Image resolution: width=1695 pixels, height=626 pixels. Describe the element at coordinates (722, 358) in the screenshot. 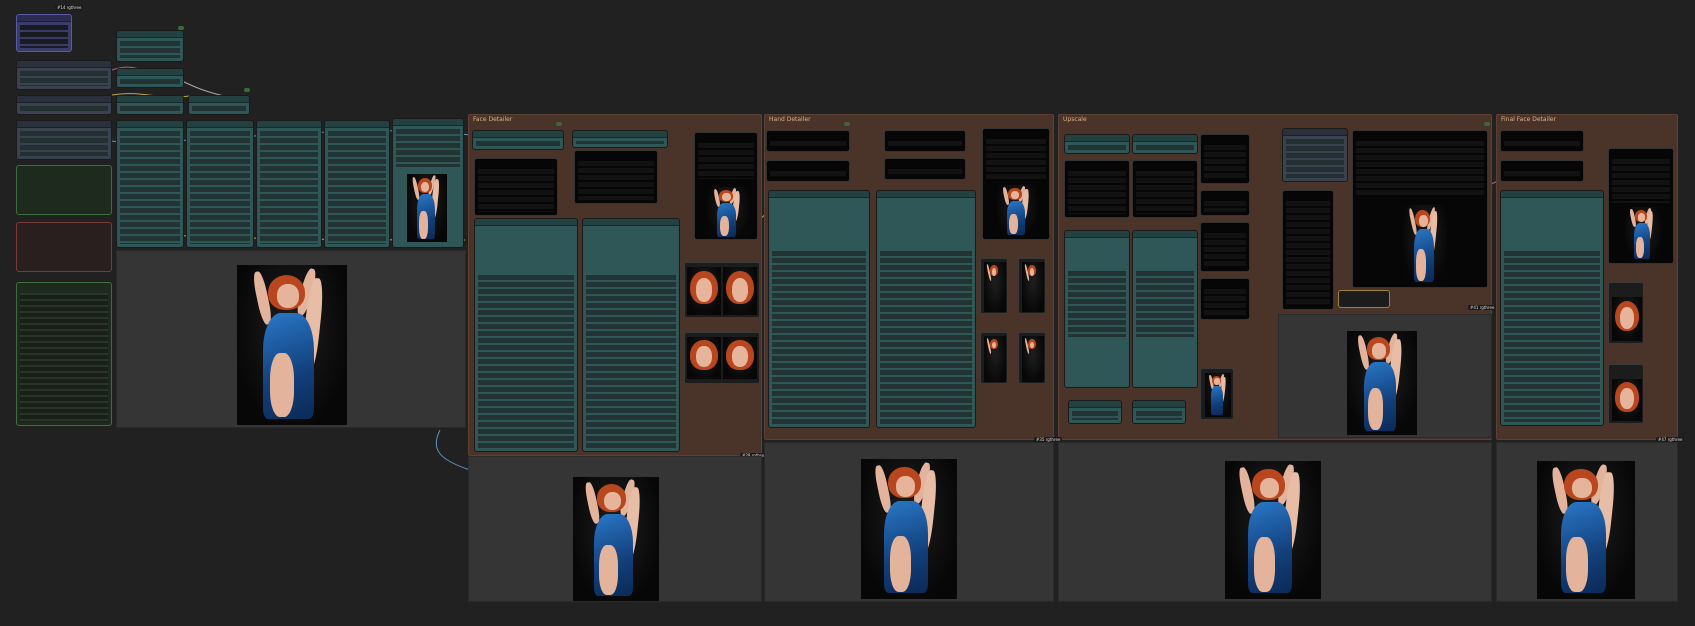

I see `refined-faces-node` at that location.